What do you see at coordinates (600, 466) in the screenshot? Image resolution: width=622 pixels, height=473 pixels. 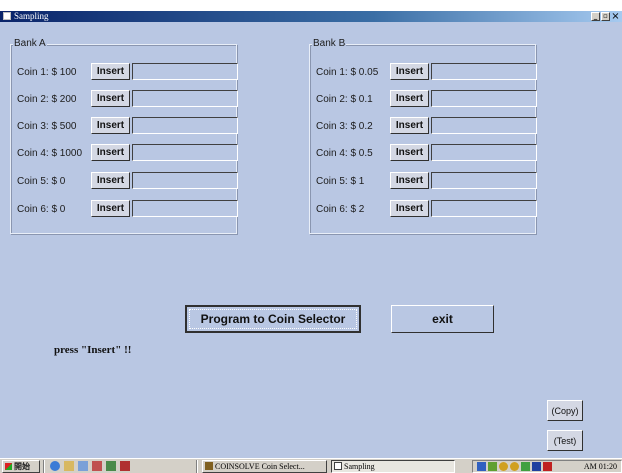 I see `clock: AM 01:20` at bounding box center [600, 466].